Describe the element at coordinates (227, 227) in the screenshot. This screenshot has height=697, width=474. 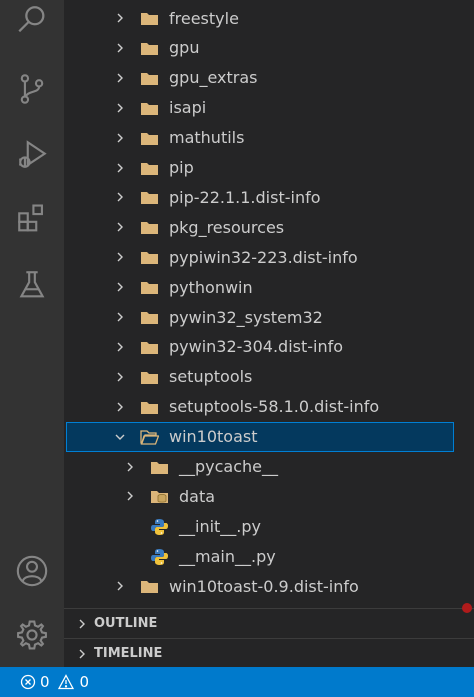
I see `tree-item-label: pkg_resources` at that location.